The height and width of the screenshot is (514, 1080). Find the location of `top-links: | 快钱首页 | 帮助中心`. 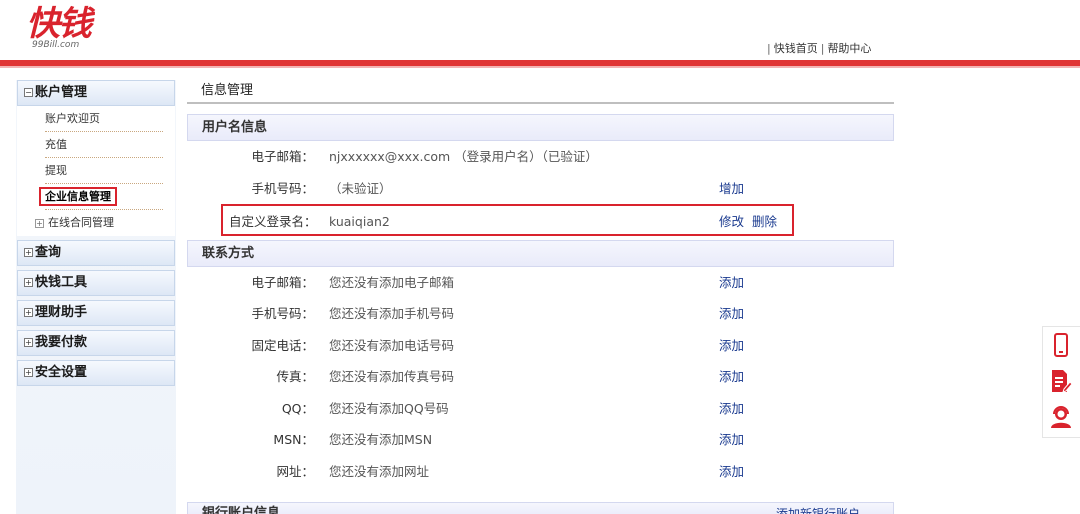

top-links: | 快钱首页 | 帮助中心 is located at coordinates (819, 48).